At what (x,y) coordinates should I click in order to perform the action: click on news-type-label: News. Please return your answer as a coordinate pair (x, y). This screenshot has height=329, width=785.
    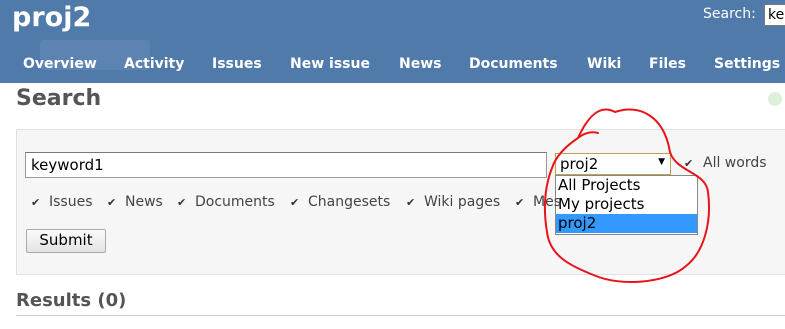
    Looking at the image, I should click on (144, 202).